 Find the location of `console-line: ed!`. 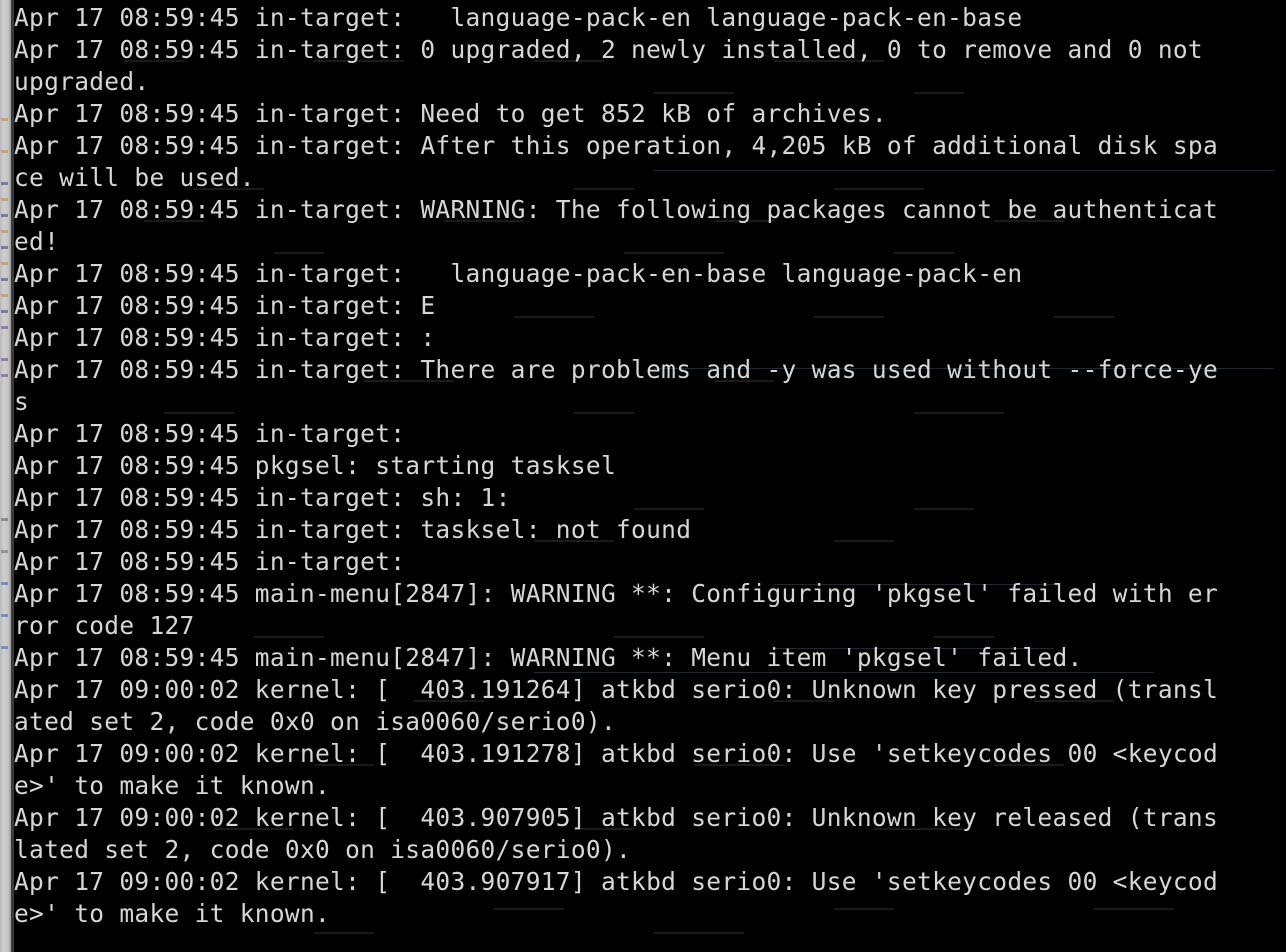

console-line: ed! is located at coordinates (37, 241).